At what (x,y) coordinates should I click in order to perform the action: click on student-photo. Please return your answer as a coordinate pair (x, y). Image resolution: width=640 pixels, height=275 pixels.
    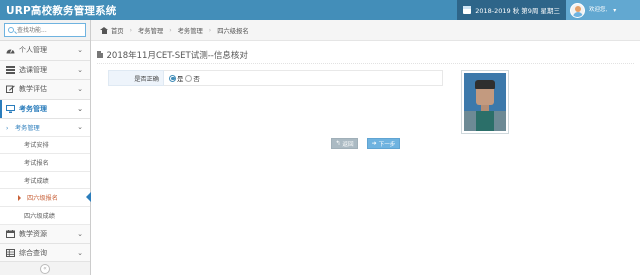
    Looking at the image, I should click on (485, 102).